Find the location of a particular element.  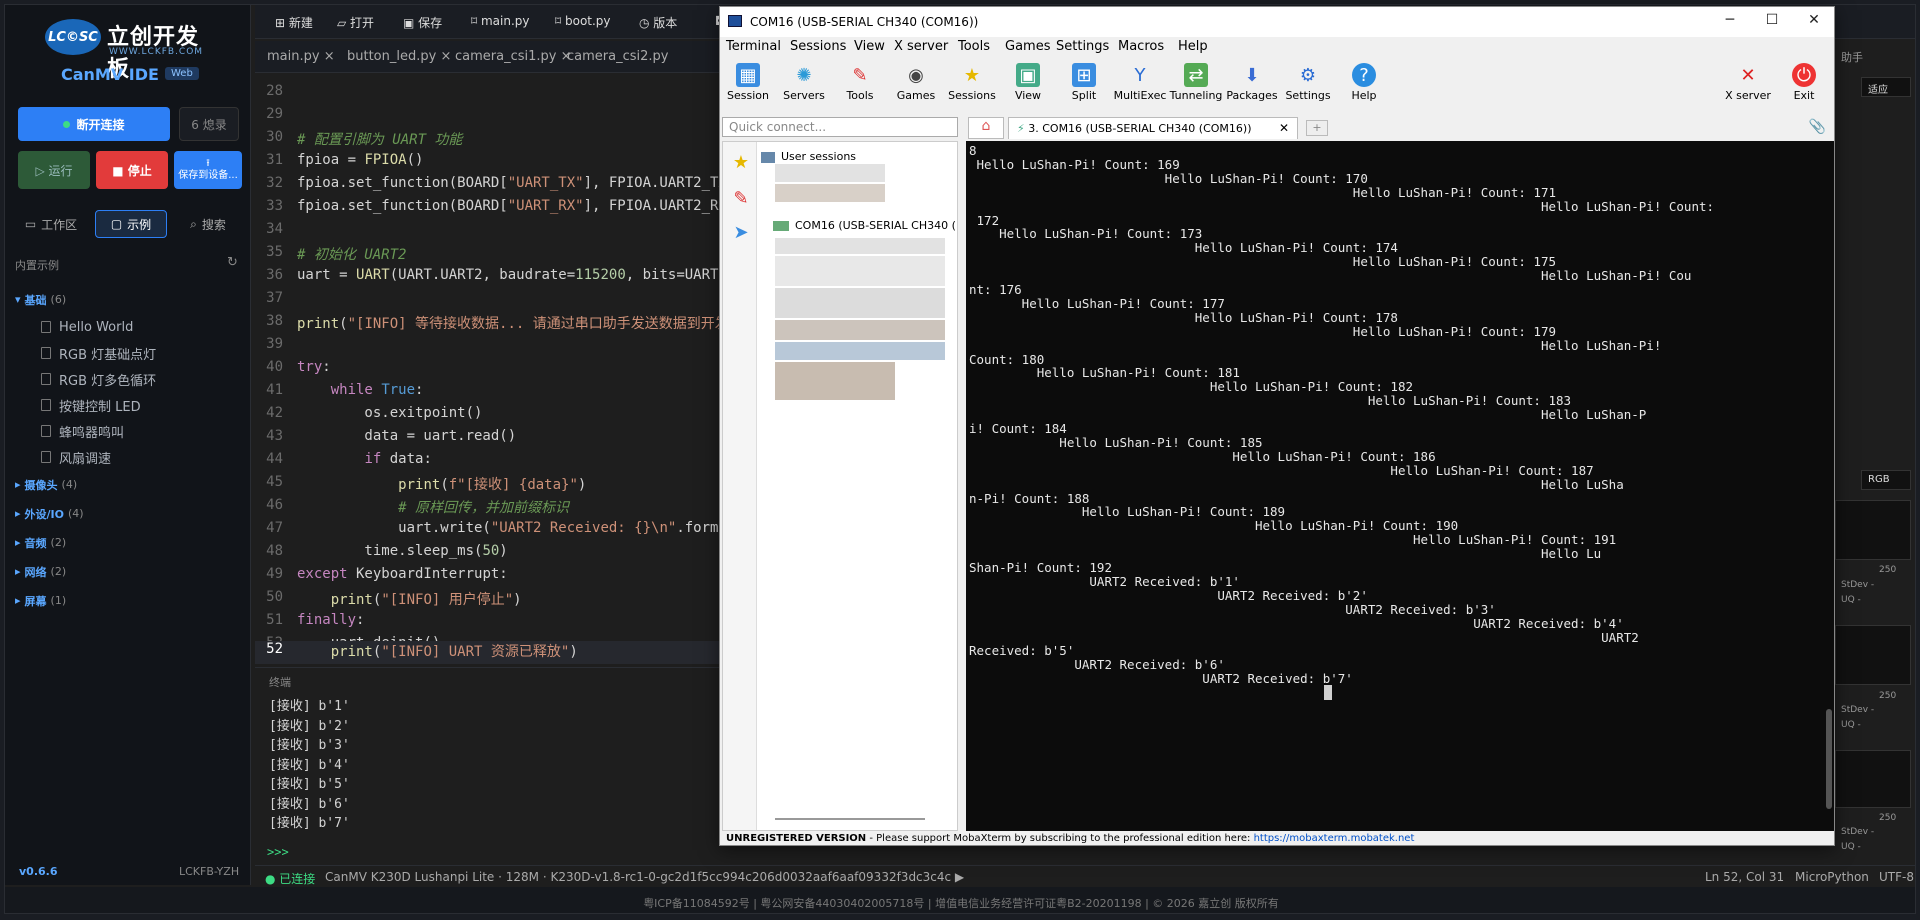

zoom-fit-select: 适应 is located at coordinates (1886, 87).